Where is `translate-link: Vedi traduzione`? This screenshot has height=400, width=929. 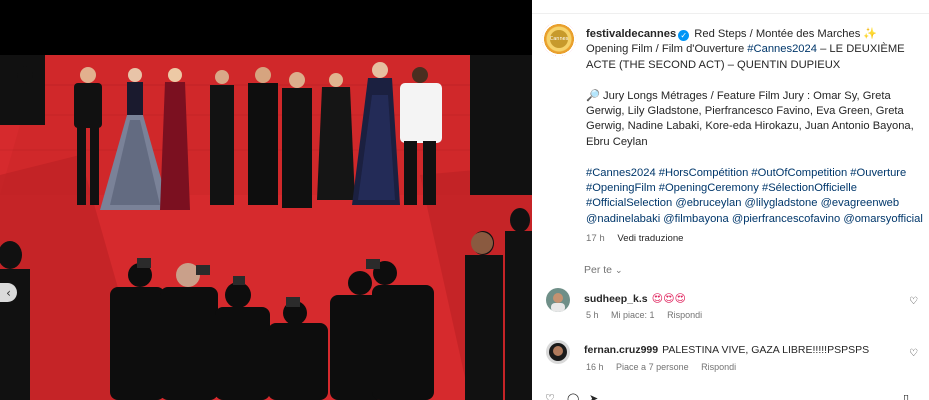 translate-link: Vedi traduzione is located at coordinates (650, 238).